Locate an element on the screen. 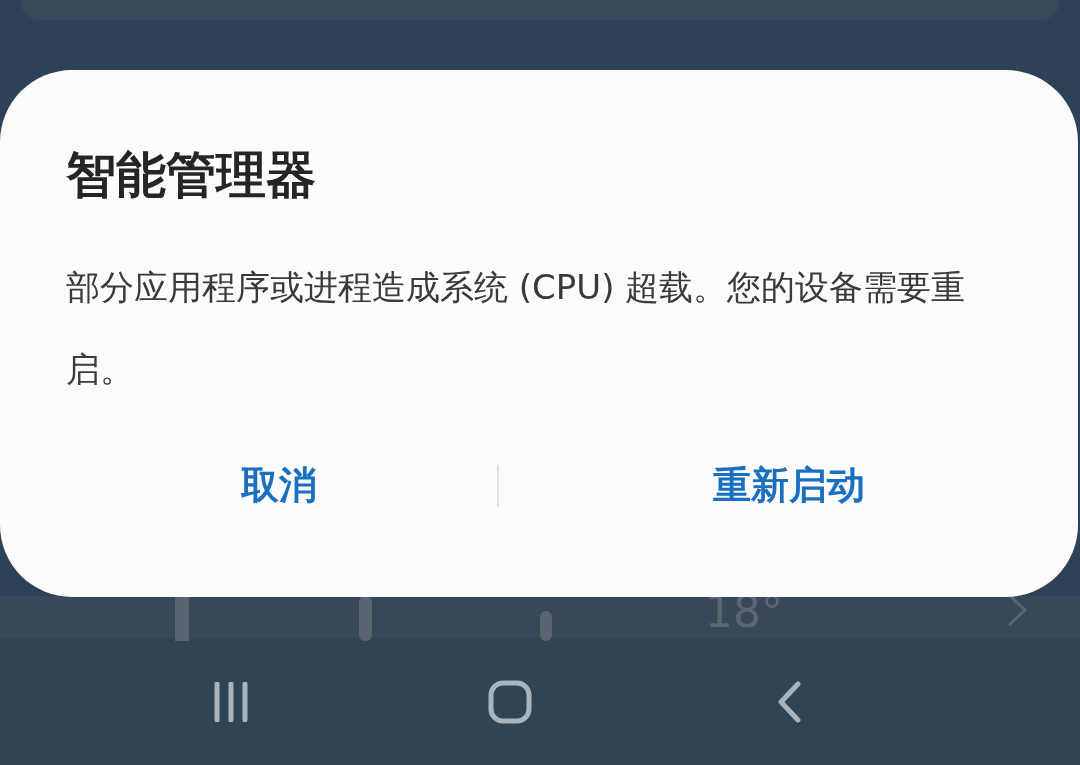 The image size is (1080, 765). dialog-message: 部分应用程序或进程造成系统 (CPU) 超载。您的设备需要重启。 is located at coordinates (516, 328).